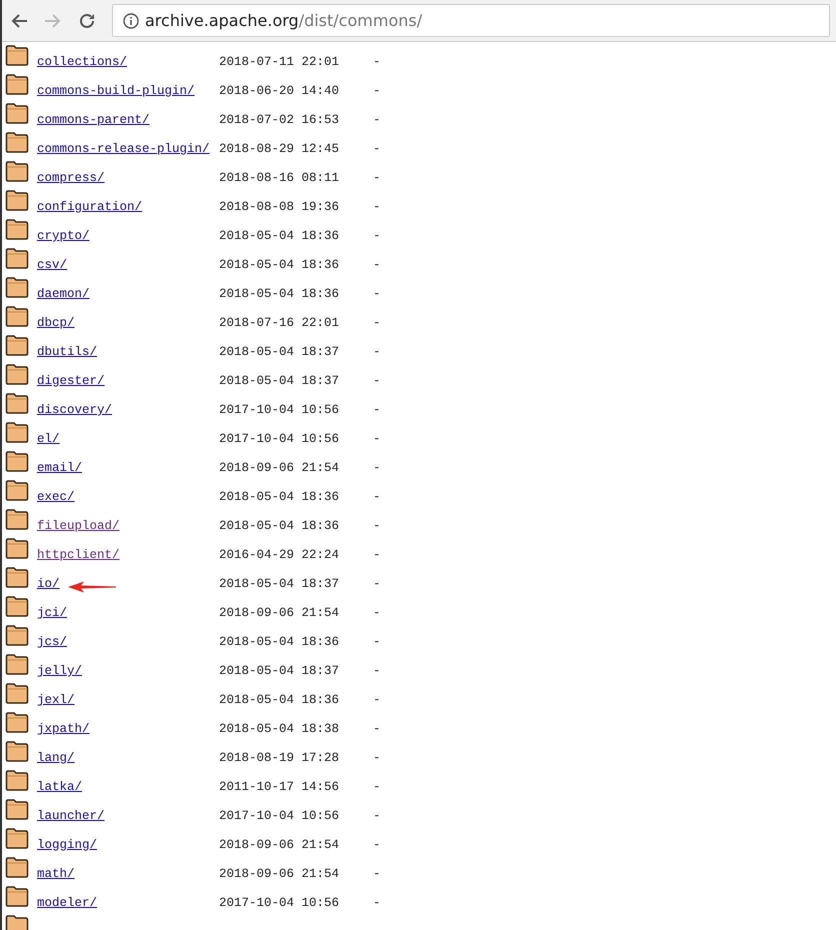 This screenshot has height=930, width=836. What do you see at coordinates (128, 120) in the screenshot?
I see `folder-link: commons-parent/` at bounding box center [128, 120].